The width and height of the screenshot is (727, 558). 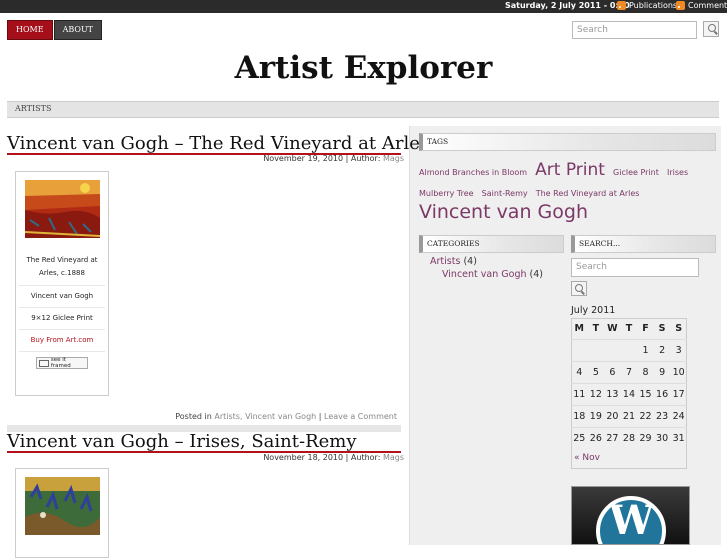 I want to click on tag-link: Giclee Print, so click(x=636, y=172).